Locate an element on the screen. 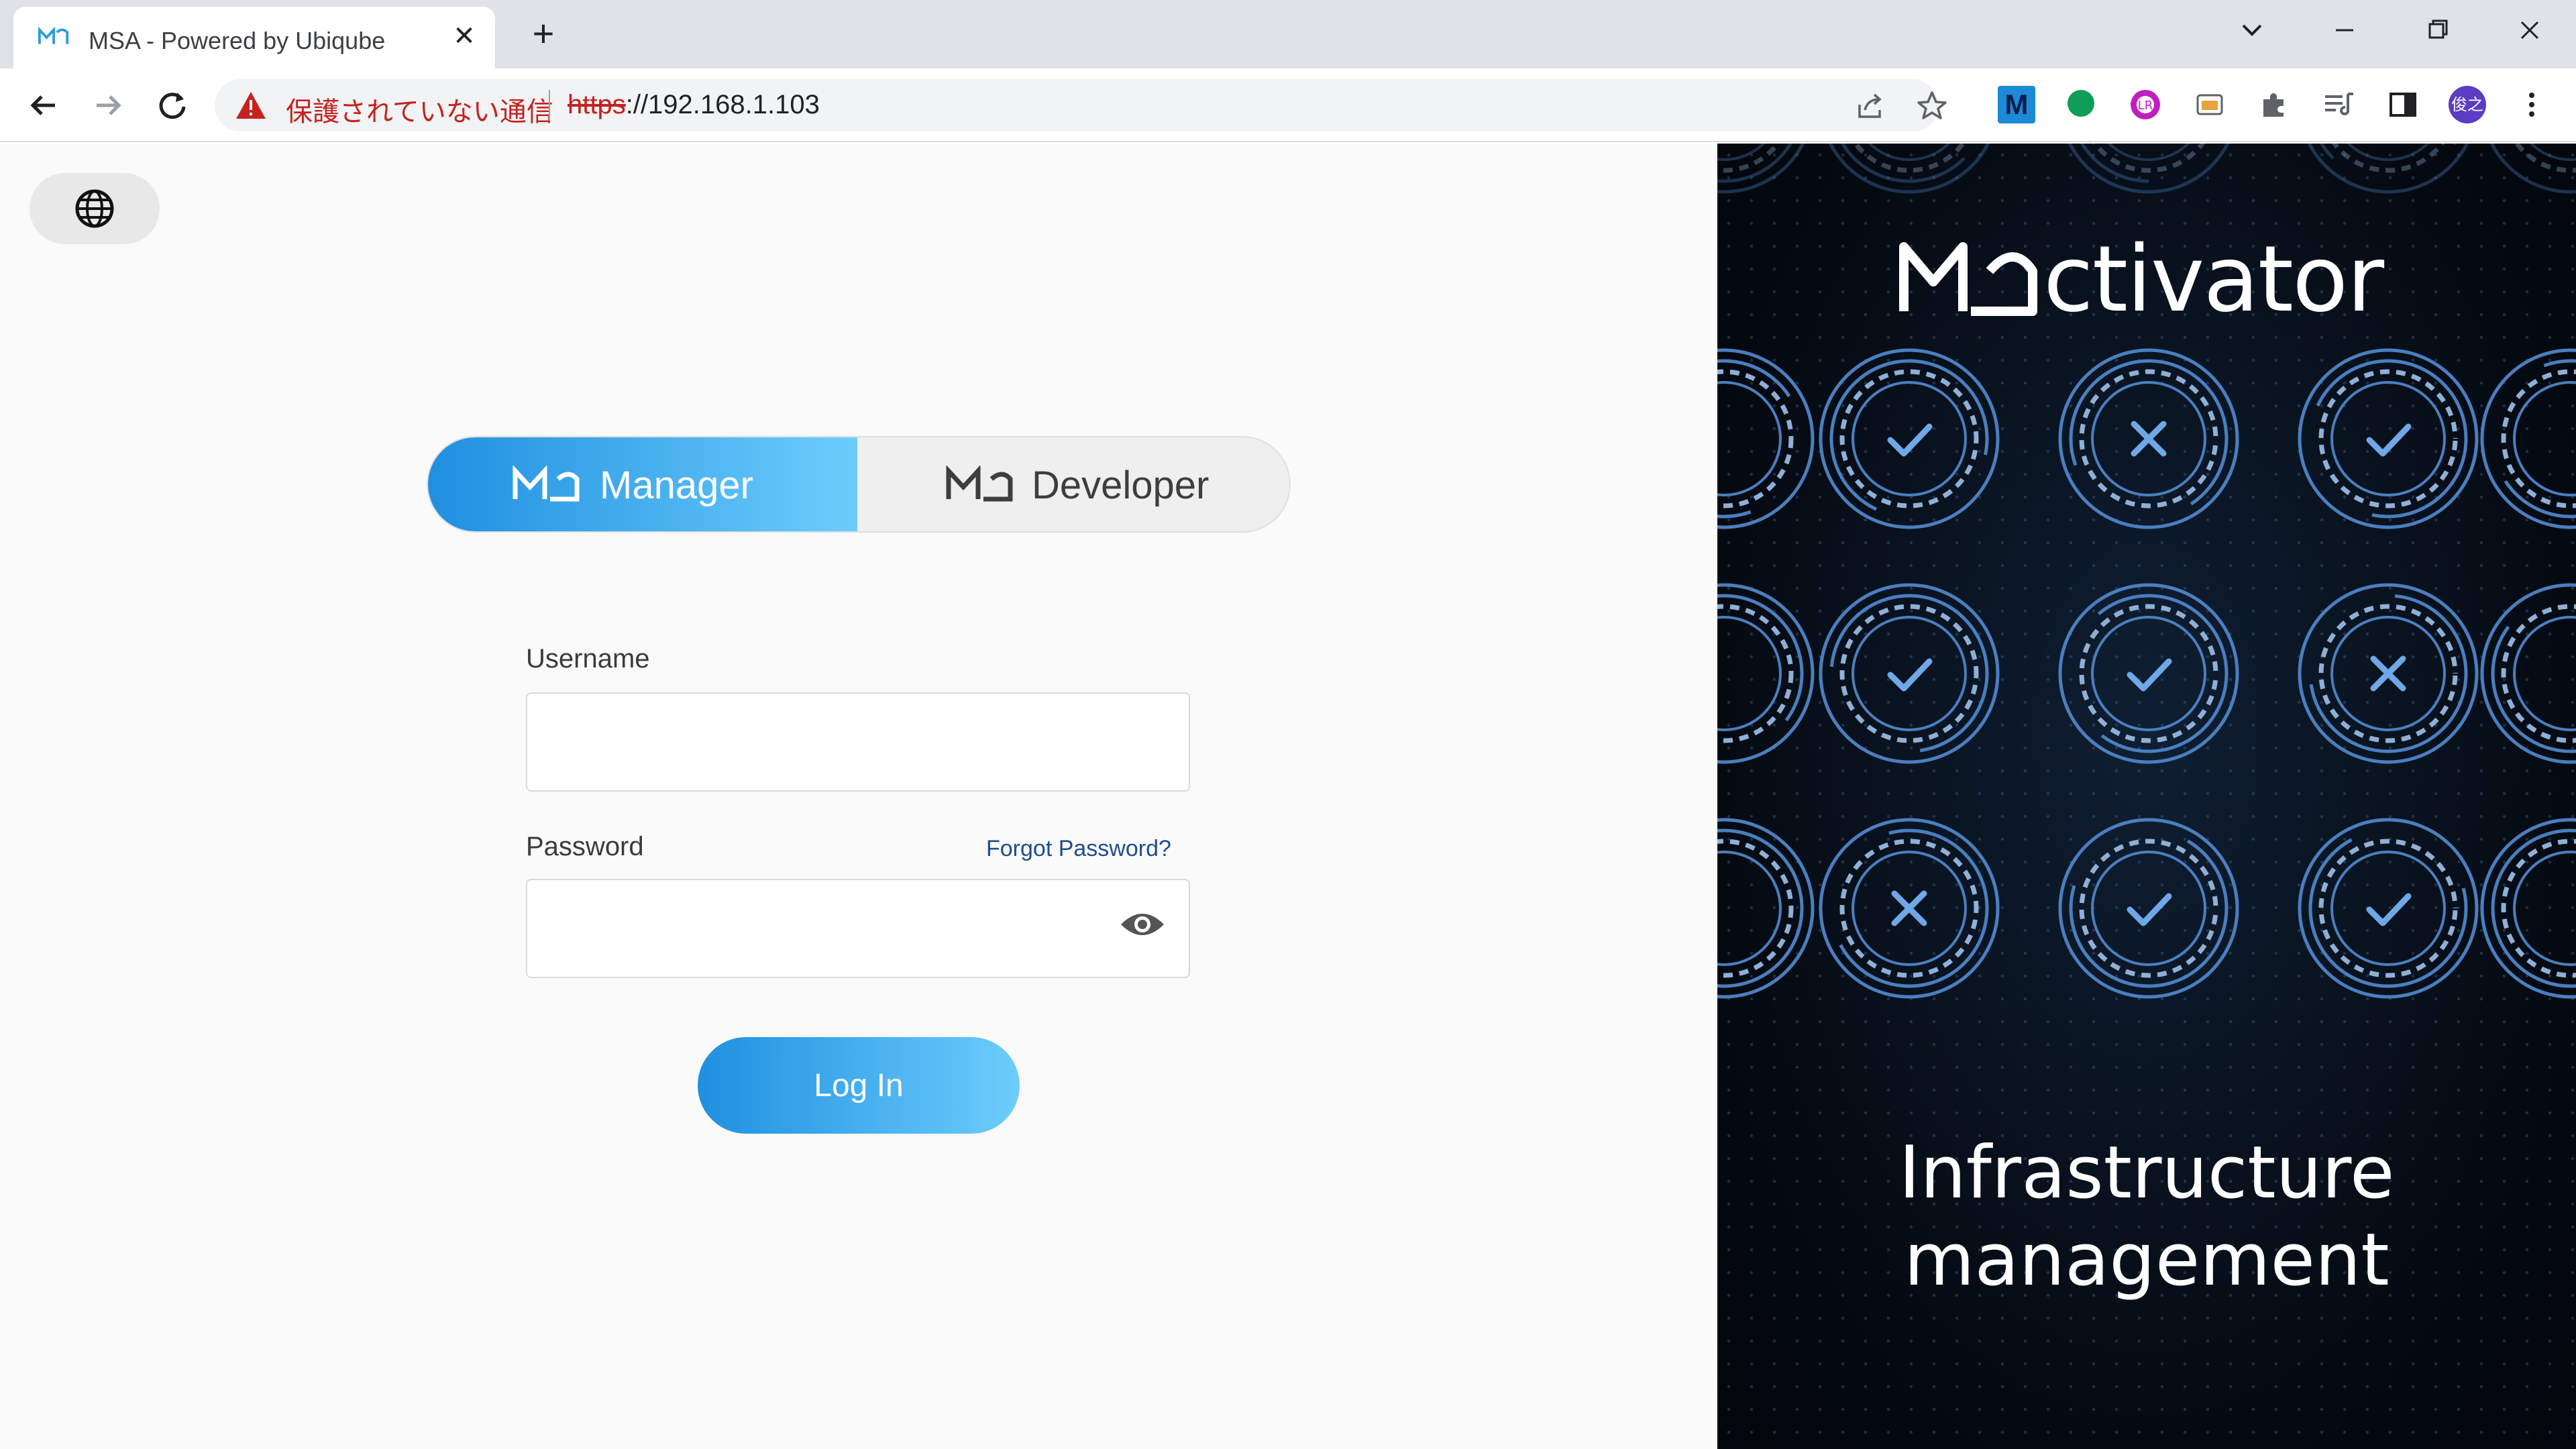  extension-purple-icon: LR is located at coordinates (2145, 104).